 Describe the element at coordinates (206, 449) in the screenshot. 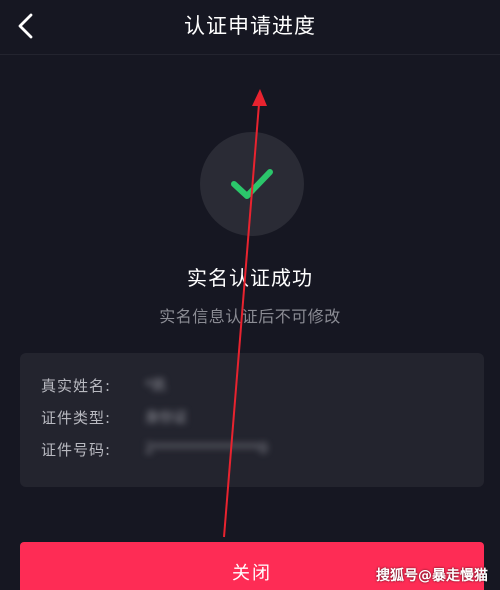

I see `info-value-blurred: 2***************0` at that location.